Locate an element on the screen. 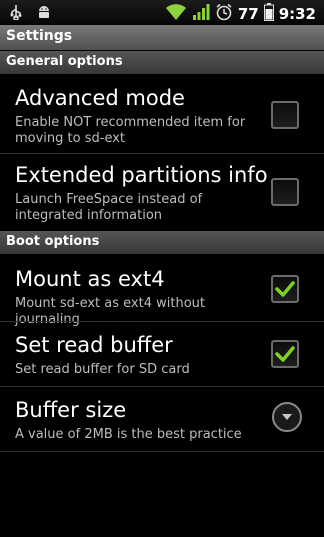  preference-summary: Set read buffer for SD card is located at coordinates (102, 369).